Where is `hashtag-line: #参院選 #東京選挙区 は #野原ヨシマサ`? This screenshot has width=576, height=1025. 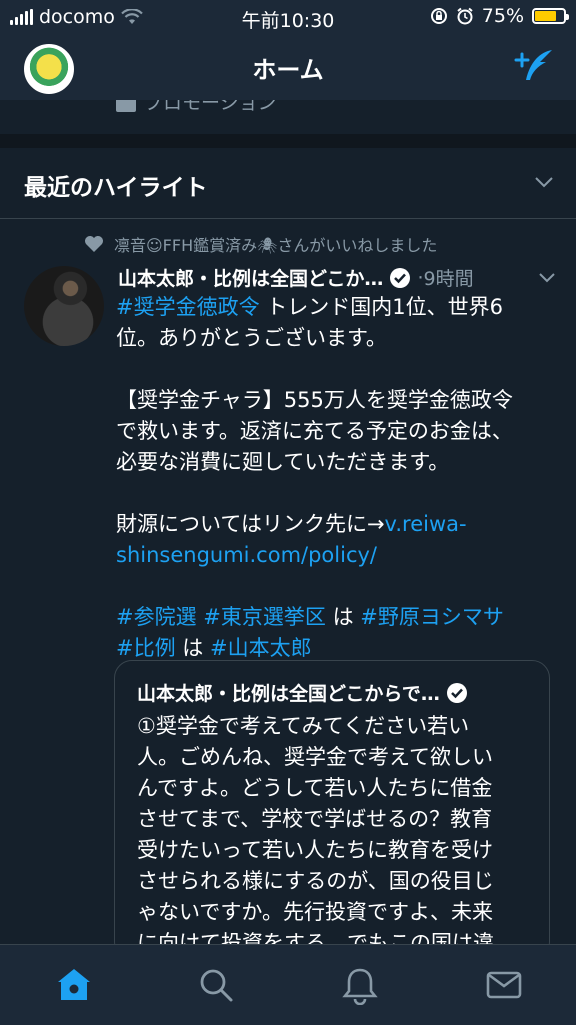 hashtag-line: #参院選 #東京選挙区 は #野原ヨシマサ is located at coordinates (336, 617).